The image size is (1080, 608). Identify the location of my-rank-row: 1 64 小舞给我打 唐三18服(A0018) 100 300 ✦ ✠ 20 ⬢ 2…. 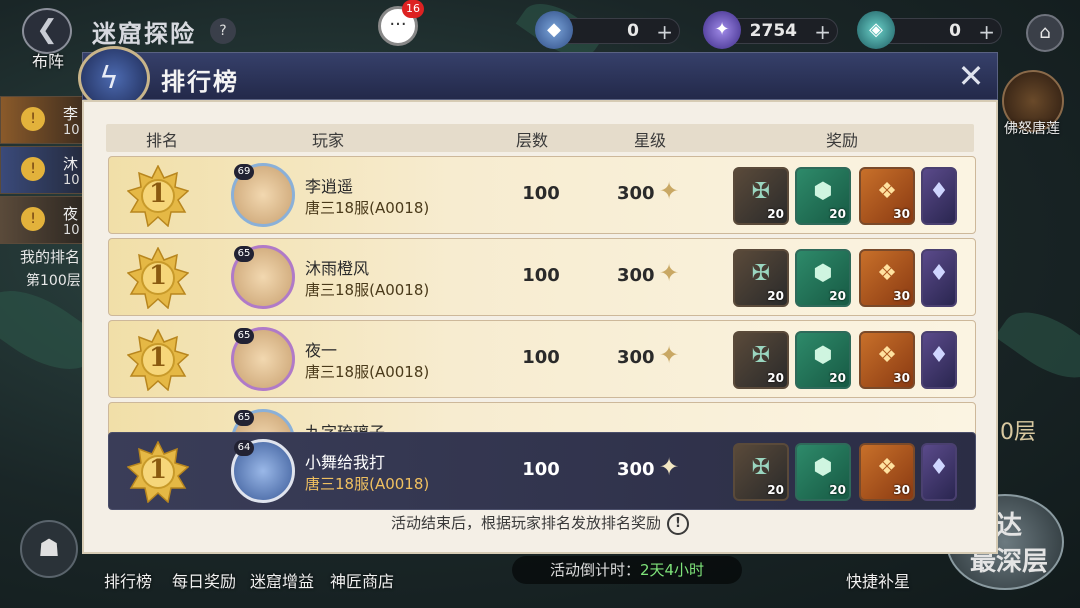
(542, 471).